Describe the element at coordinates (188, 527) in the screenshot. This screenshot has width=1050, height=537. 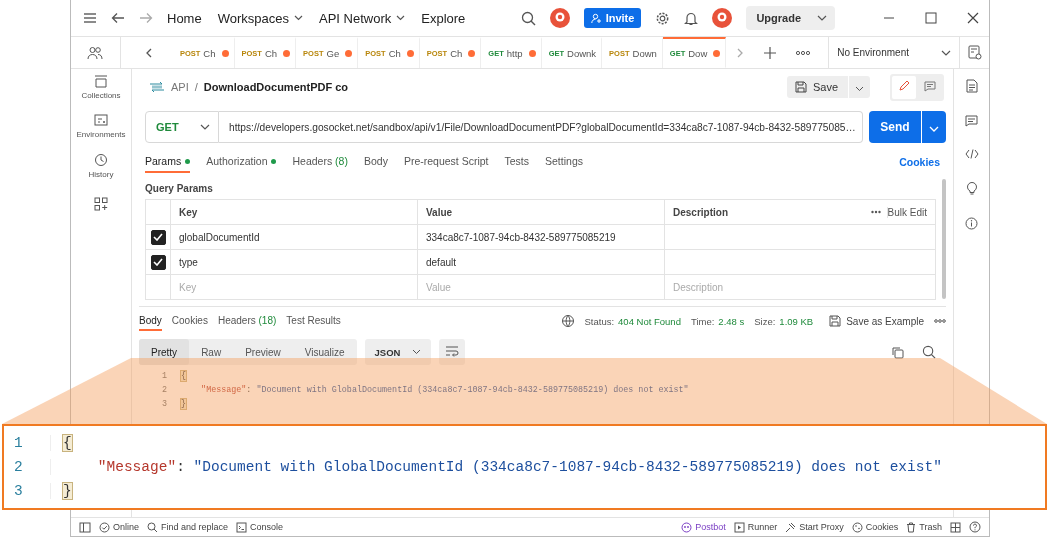
I see `status-bar-item: Find and replace` at that location.